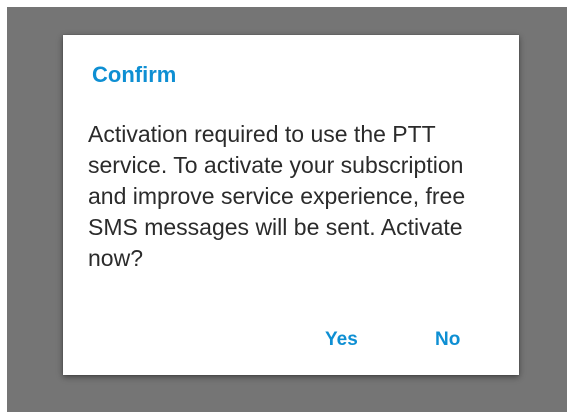 The width and height of the screenshot is (567, 412). Describe the element at coordinates (447, 340) in the screenshot. I see `no-button: No` at that location.